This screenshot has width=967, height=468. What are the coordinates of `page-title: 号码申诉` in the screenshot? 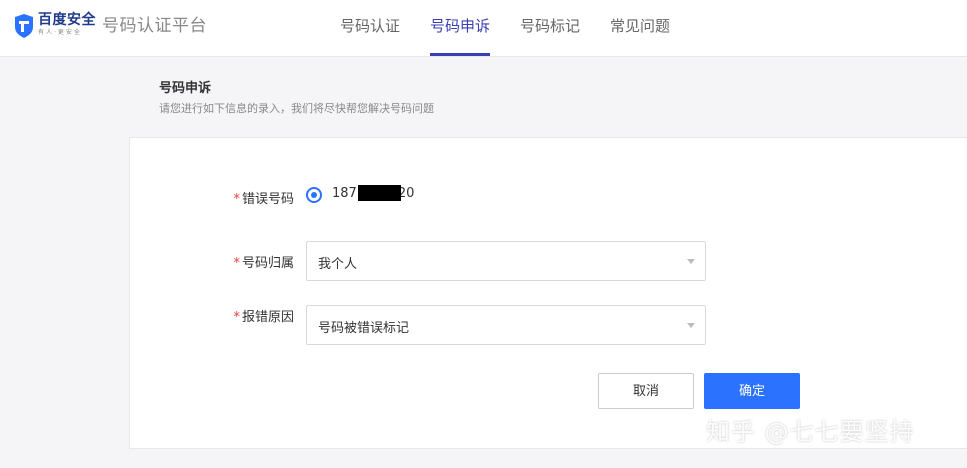 It's located at (185, 88).